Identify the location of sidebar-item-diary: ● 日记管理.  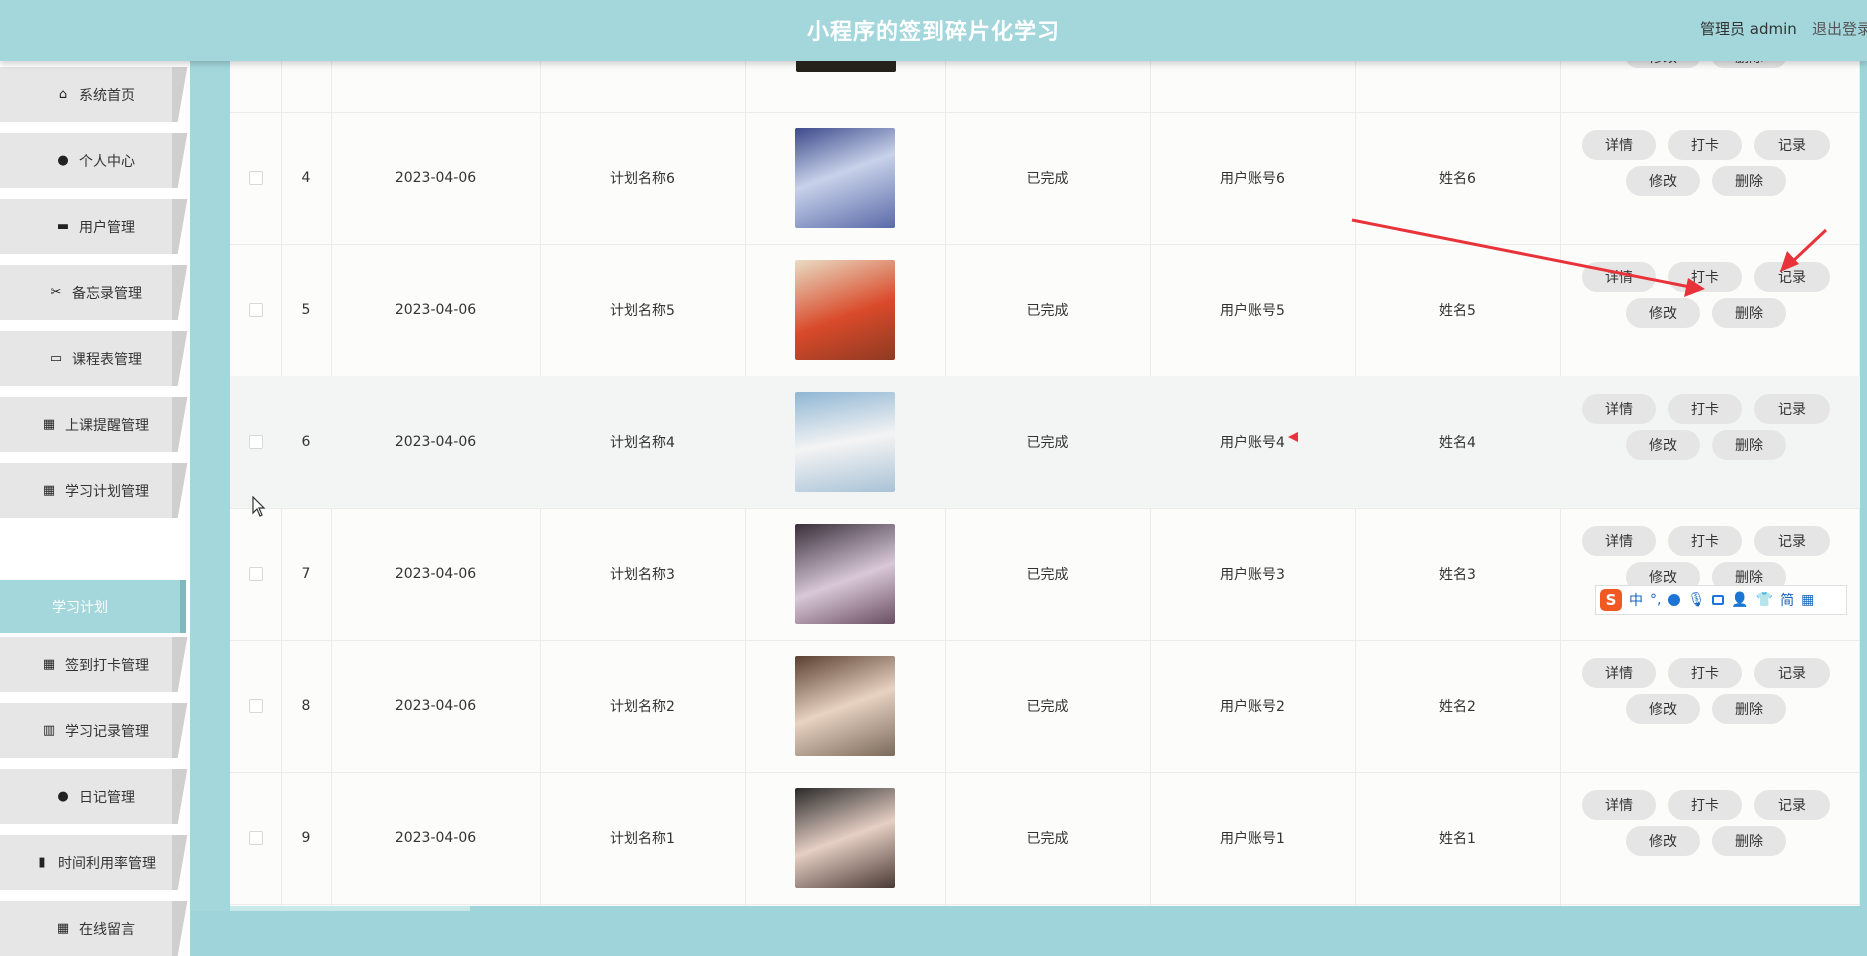
(95, 796).